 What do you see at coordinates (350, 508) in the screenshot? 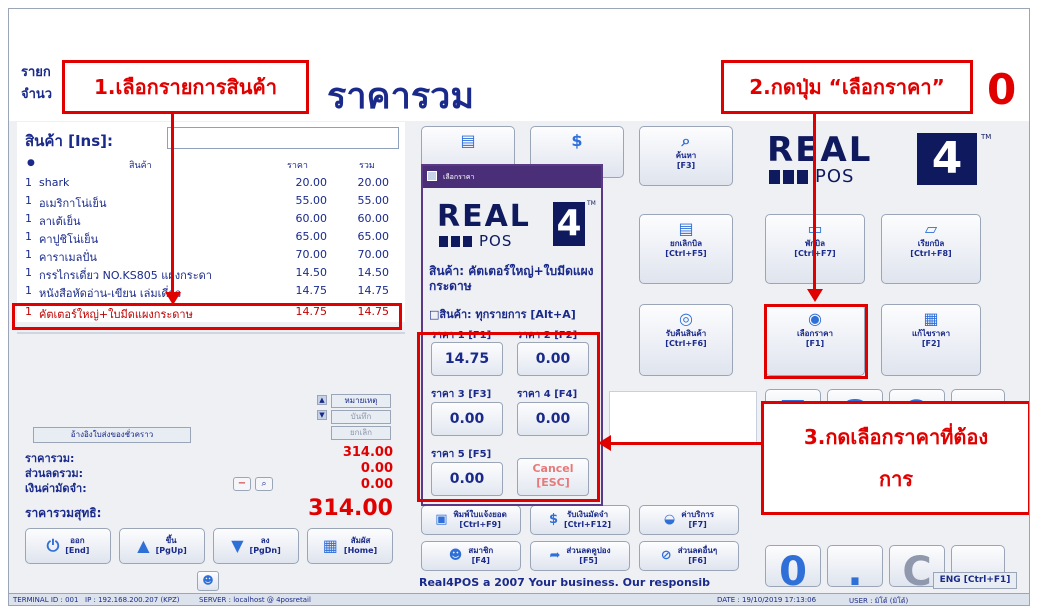
I see `net-total-value: 314.00` at bounding box center [350, 508].